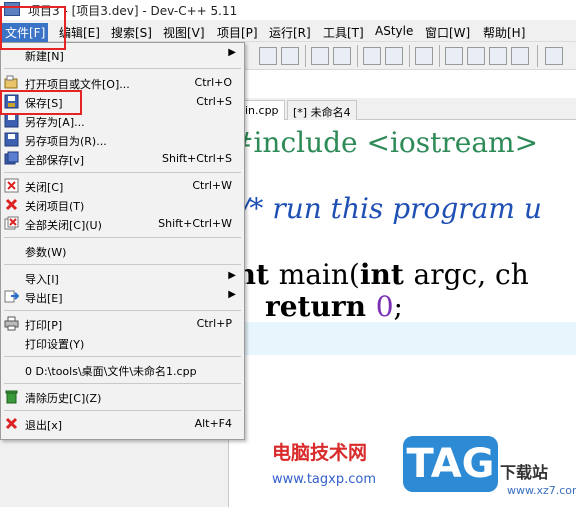  What do you see at coordinates (214, 323) in the screenshot?
I see `menu-item-shortcut: Ctrl+P` at bounding box center [214, 323].